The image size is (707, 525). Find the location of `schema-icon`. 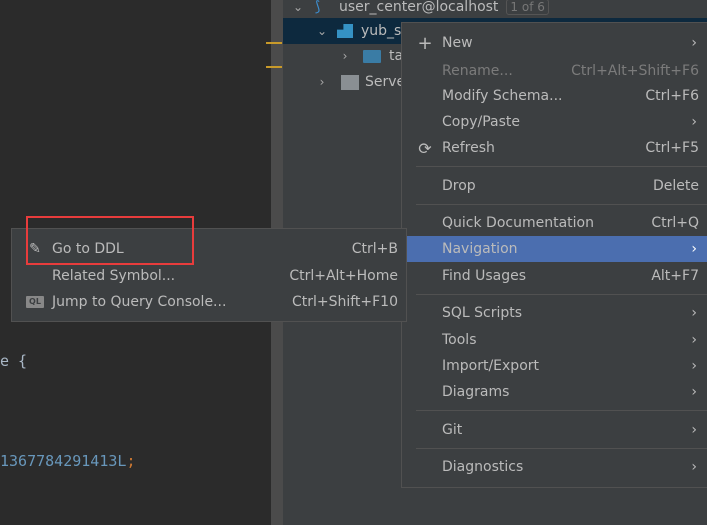

schema-icon is located at coordinates (345, 31).